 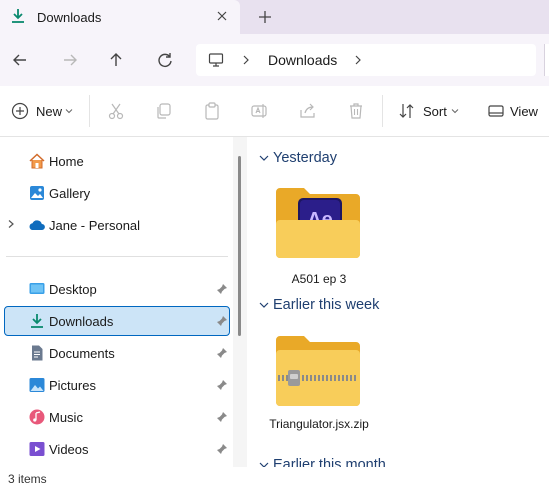 What do you see at coordinates (274, 474) in the screenshot?
I see `status-bar` at bounding box center [274, 474].